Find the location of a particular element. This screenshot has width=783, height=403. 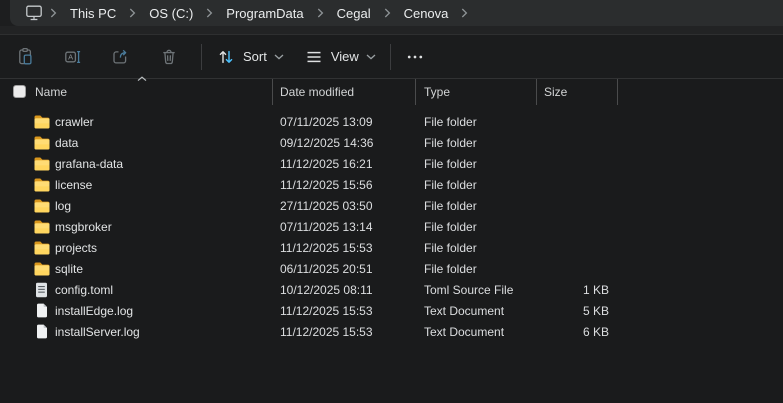

file-date-modified: 11/12/2025 15:56 is located at coordinates (326, 184).